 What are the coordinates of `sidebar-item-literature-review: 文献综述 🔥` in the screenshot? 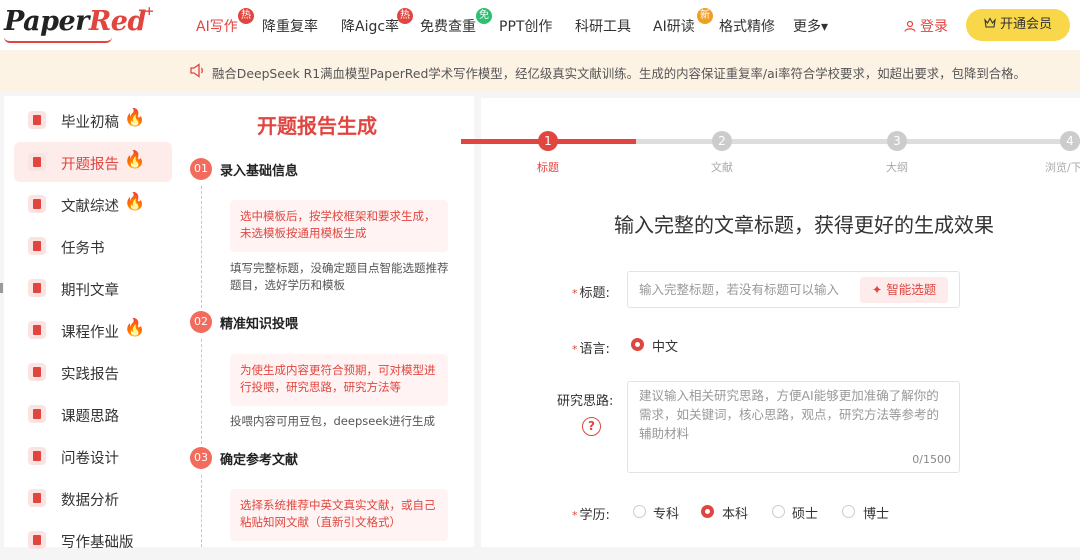 It's located at (93, 204).